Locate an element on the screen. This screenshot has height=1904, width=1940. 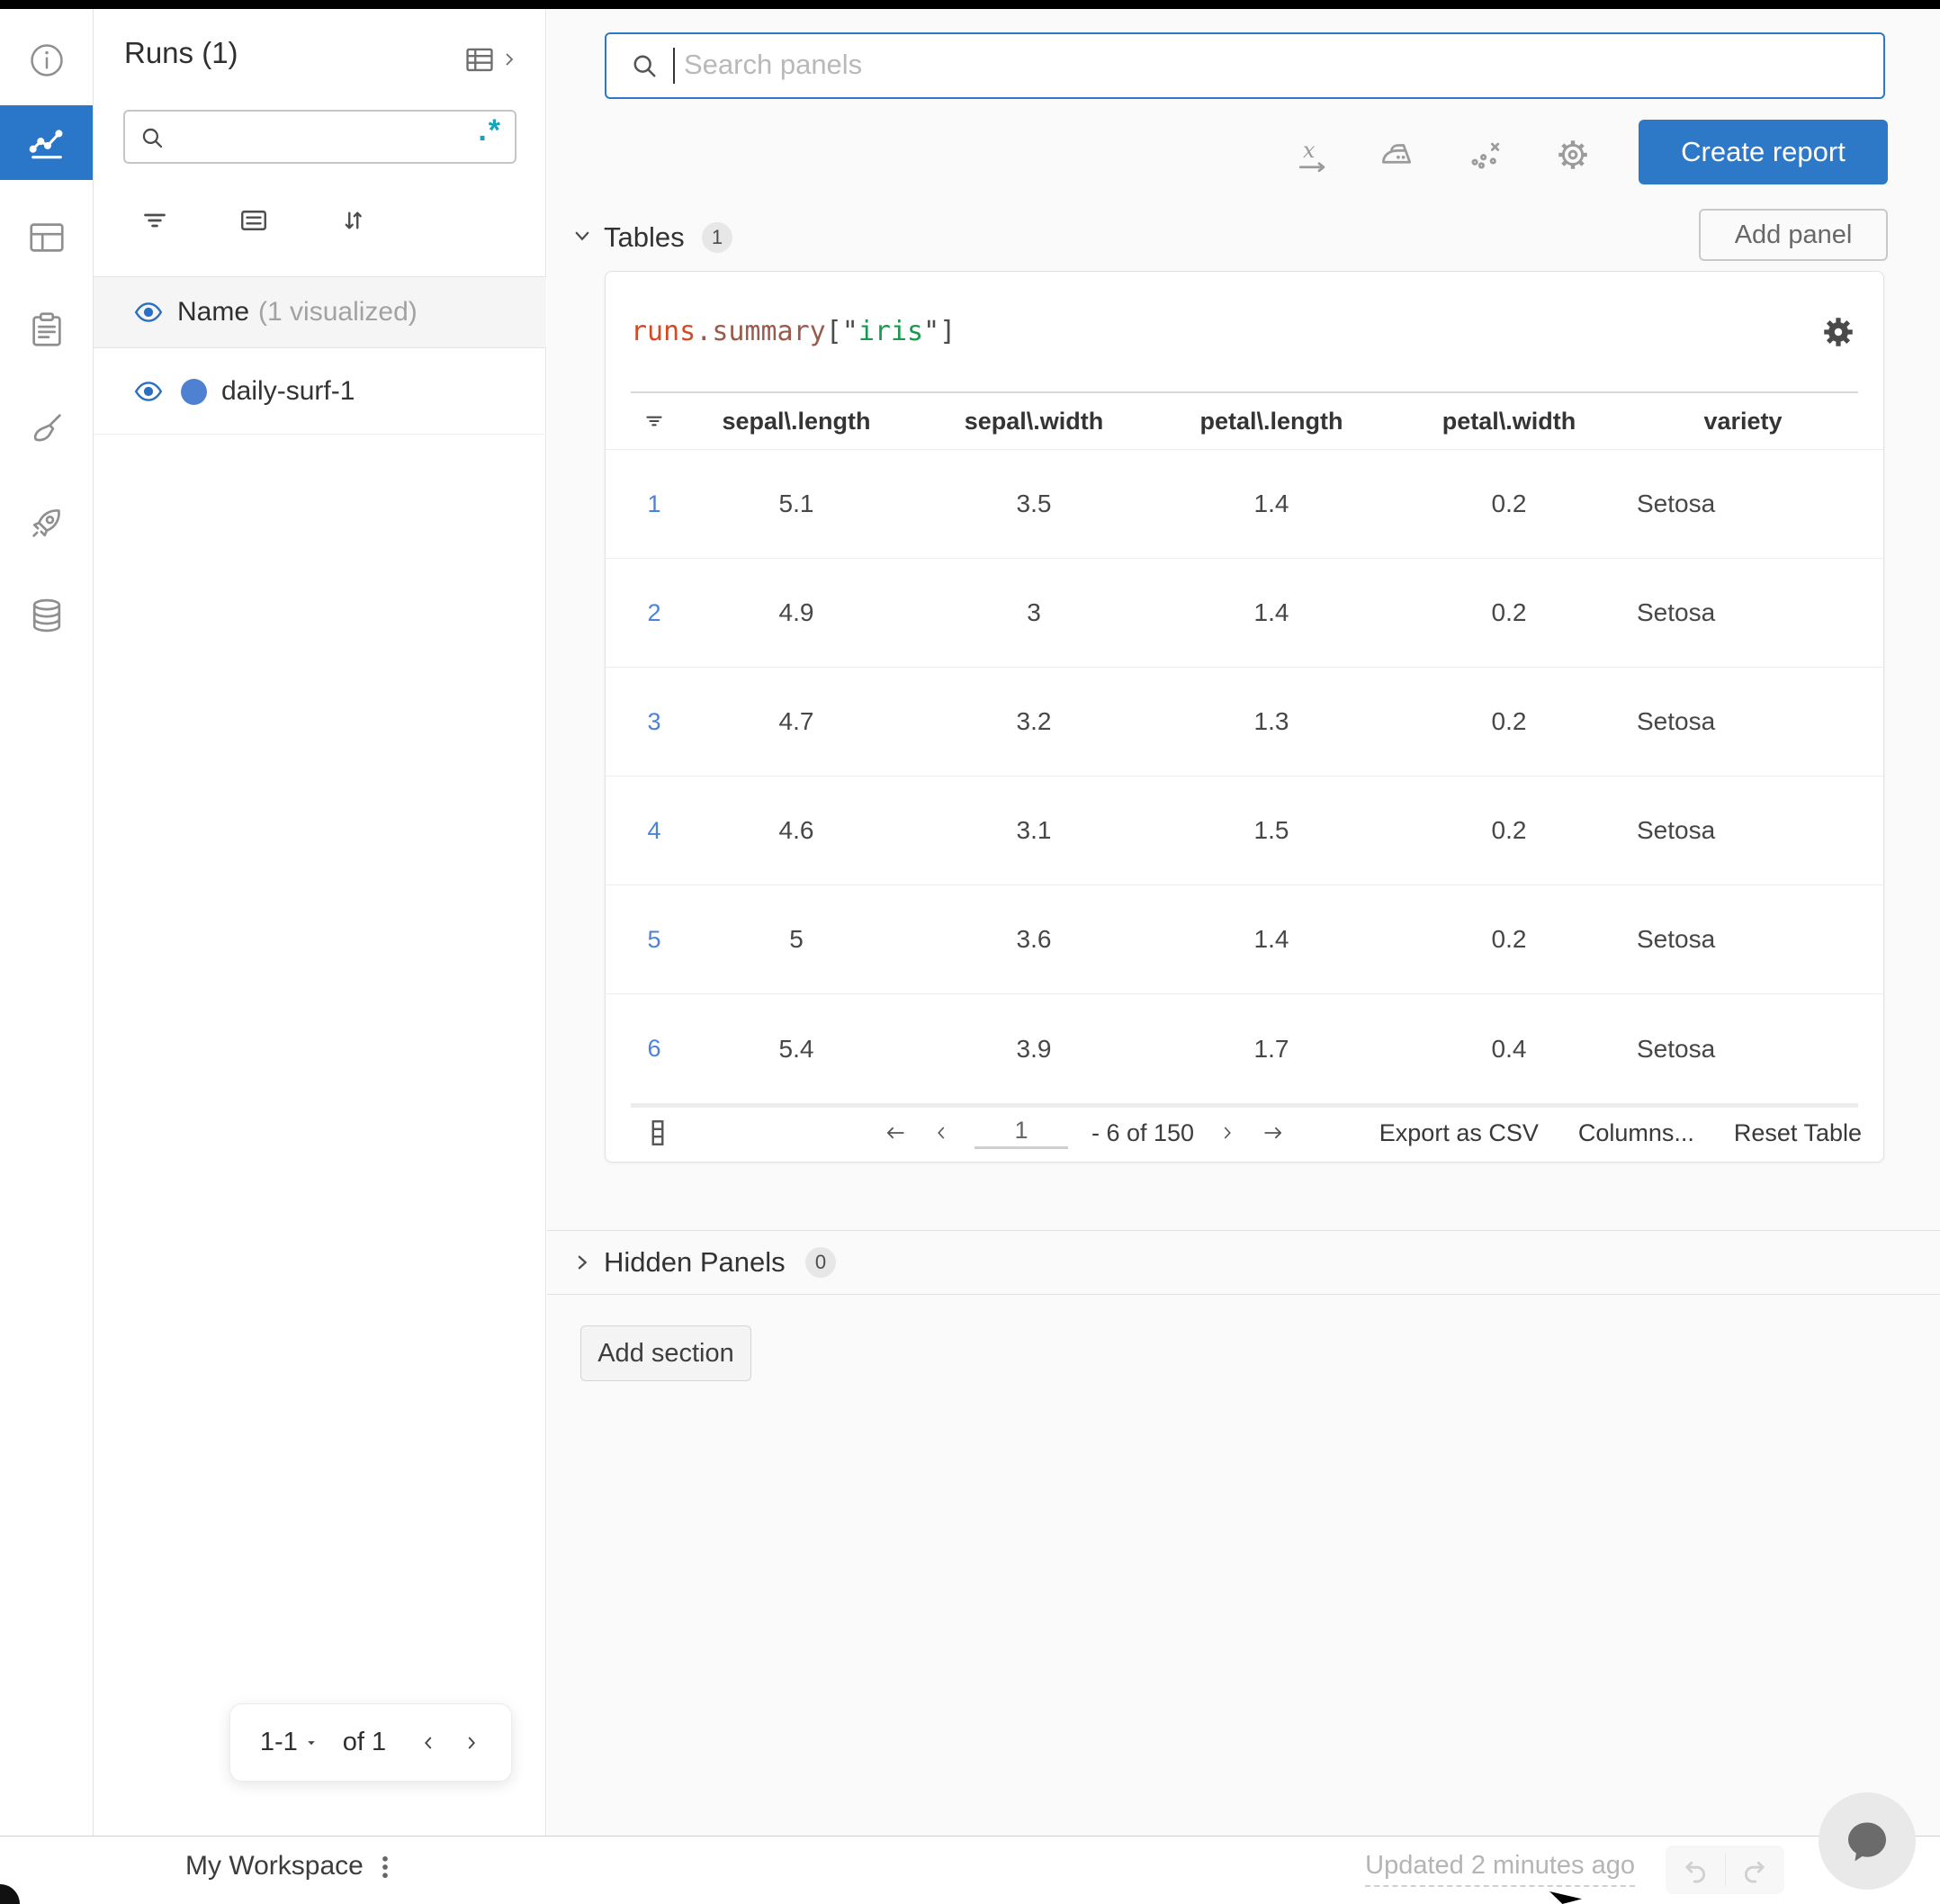
line-chart-icon is located at coordinates (45, 144).